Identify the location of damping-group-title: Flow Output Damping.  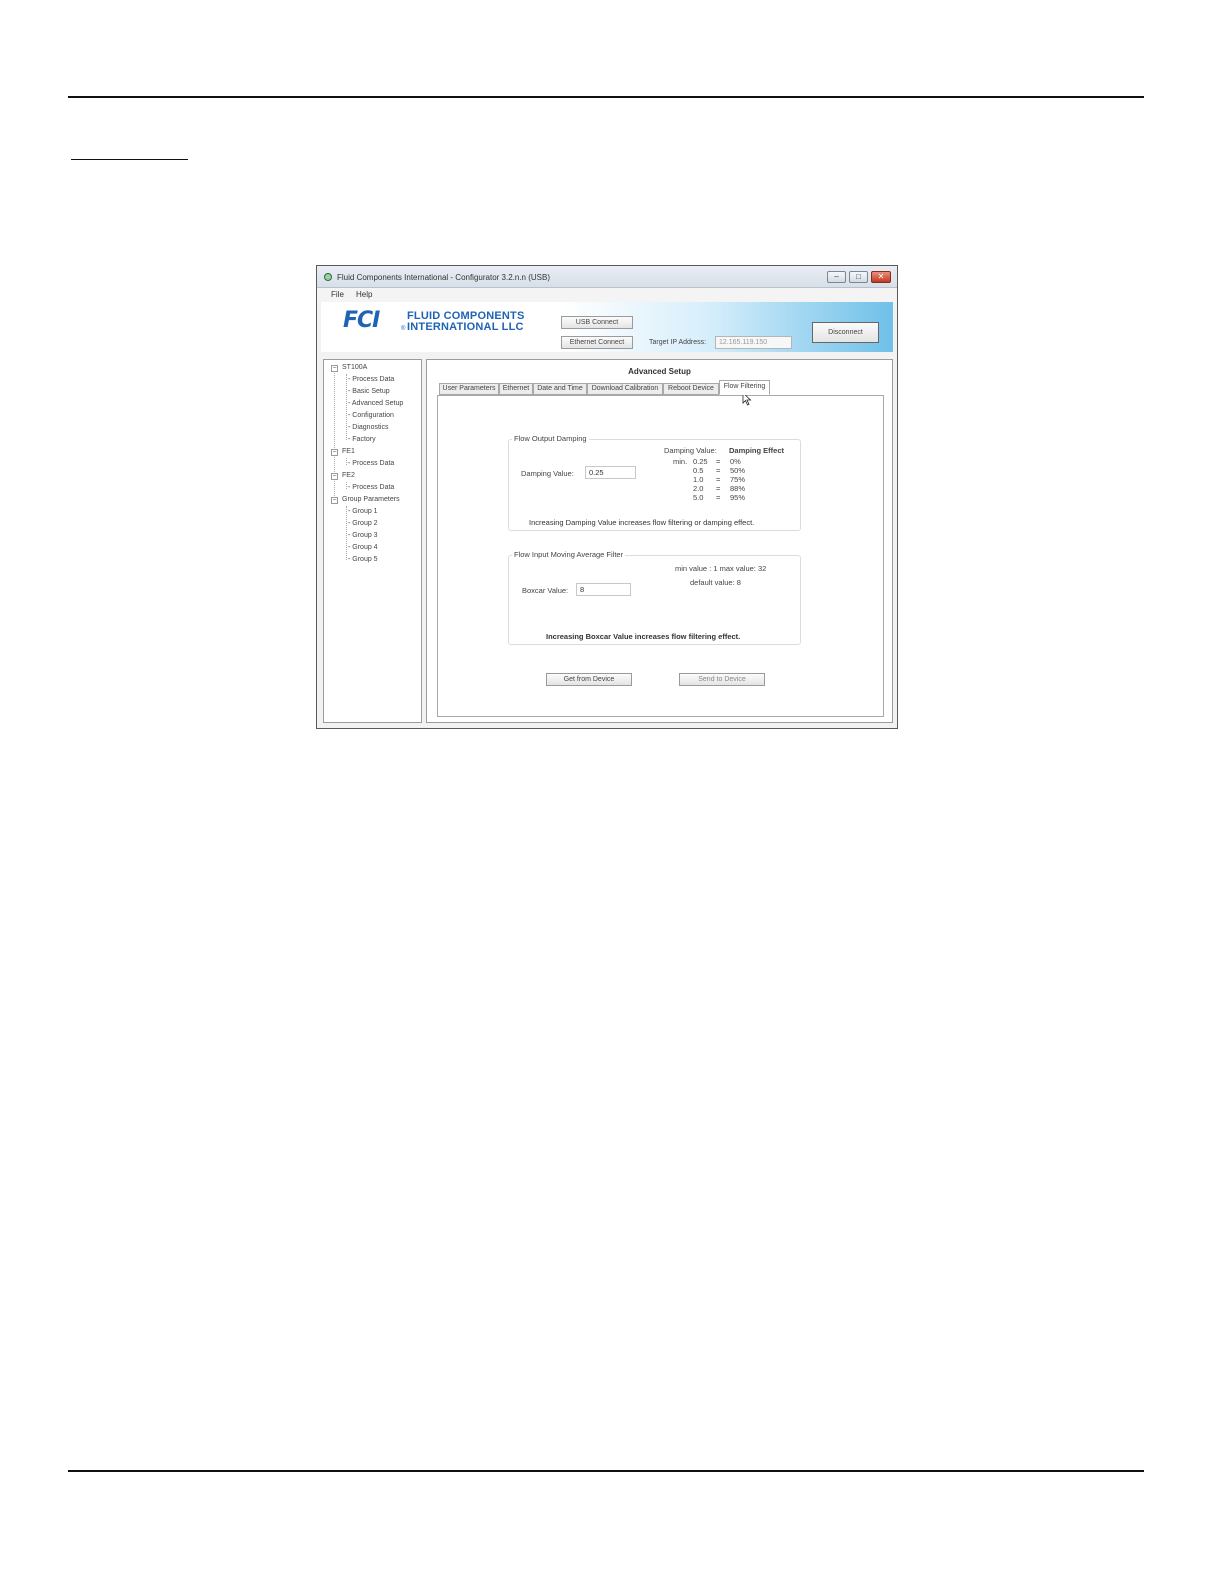
(550, 438).